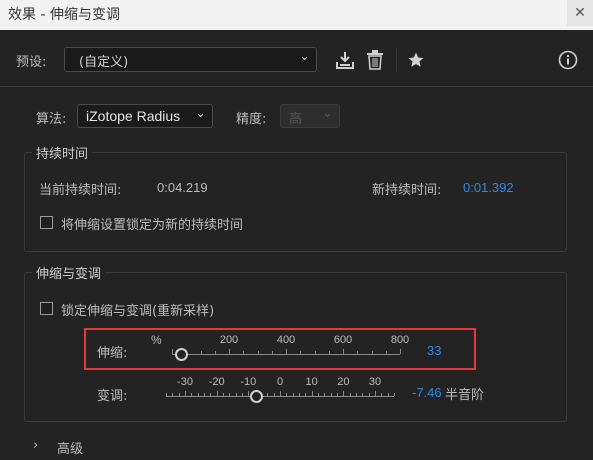 The image size is (593, 460). I want to click on pitch-label: 变调:, so click(112, 396).